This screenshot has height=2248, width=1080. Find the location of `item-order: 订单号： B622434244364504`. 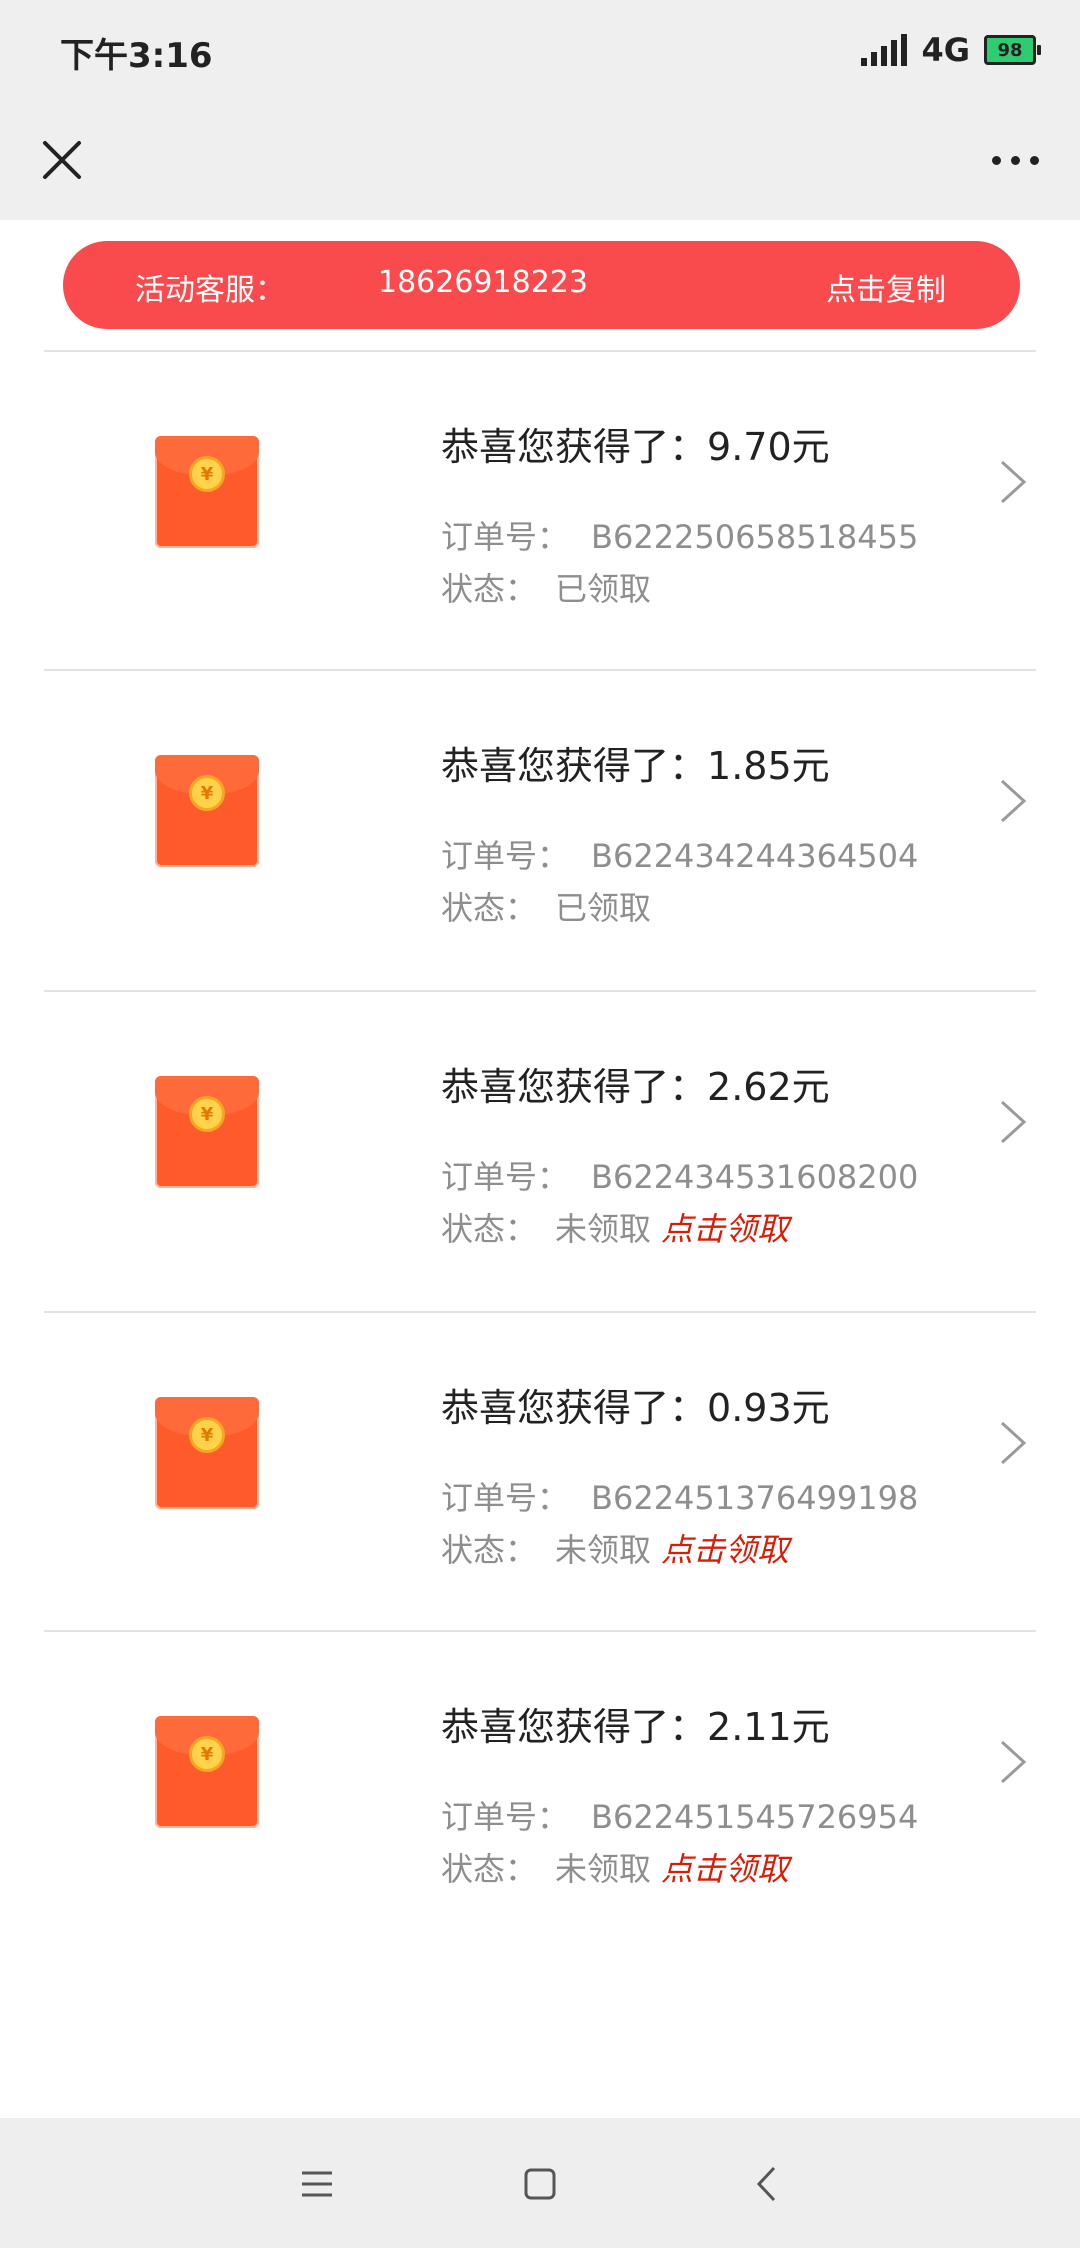

item-order: 订单号： B622434244364504 is located at coordinates (680, 856).